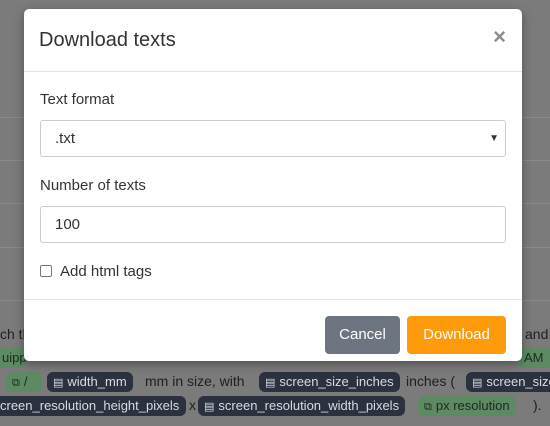  I want to click on bg-text: inches (, so click(431, 381).